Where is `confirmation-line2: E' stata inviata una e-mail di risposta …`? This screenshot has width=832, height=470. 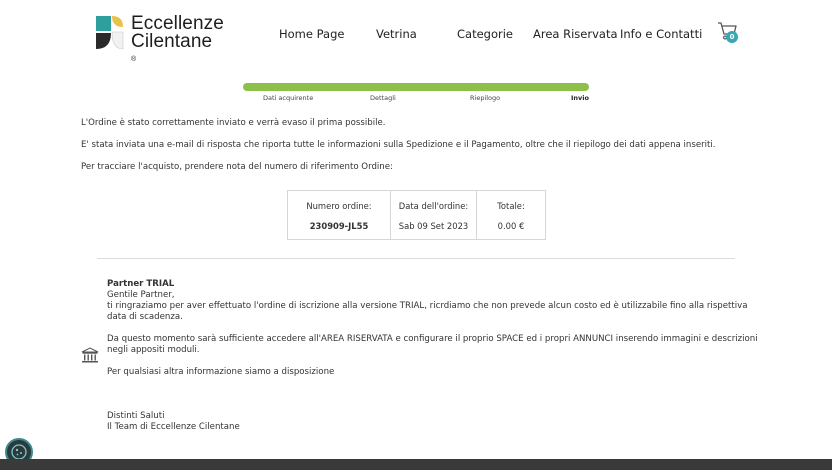
confirmation-line2: E' stata inviata una e-mail di risposta … is located at coordinates (398, 145).